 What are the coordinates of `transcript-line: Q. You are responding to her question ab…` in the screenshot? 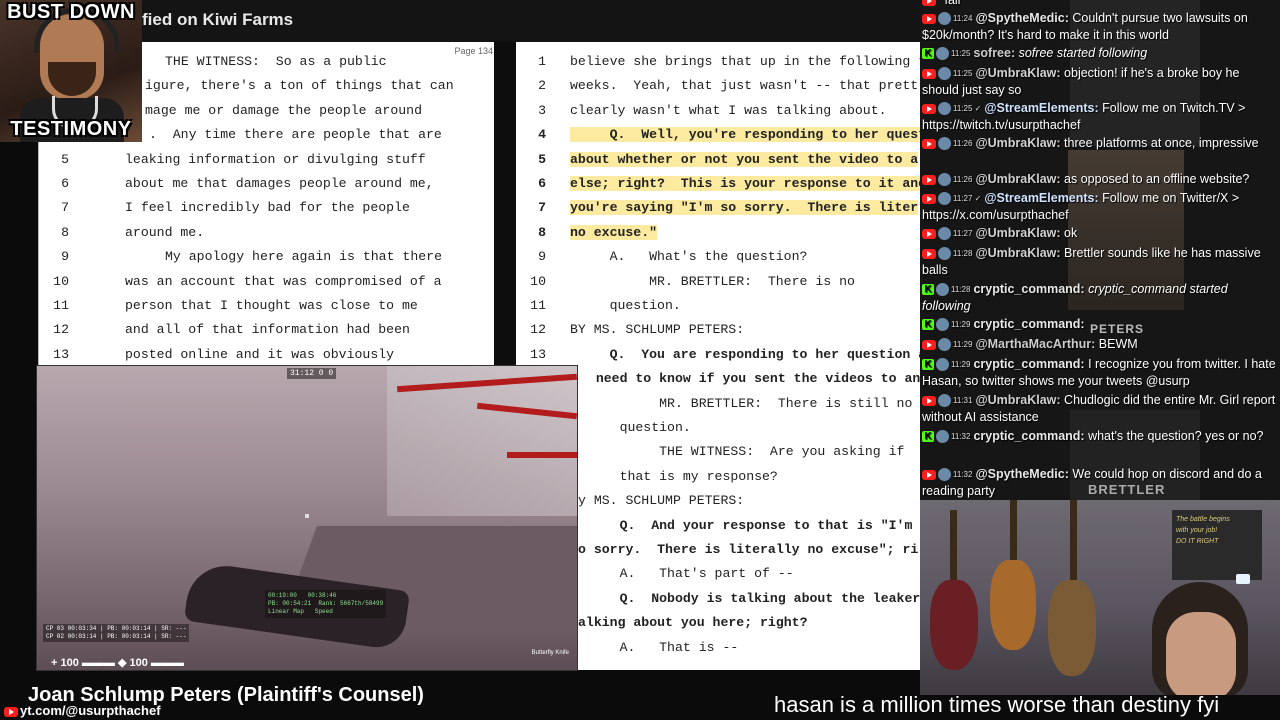 It's located at (745, 354).